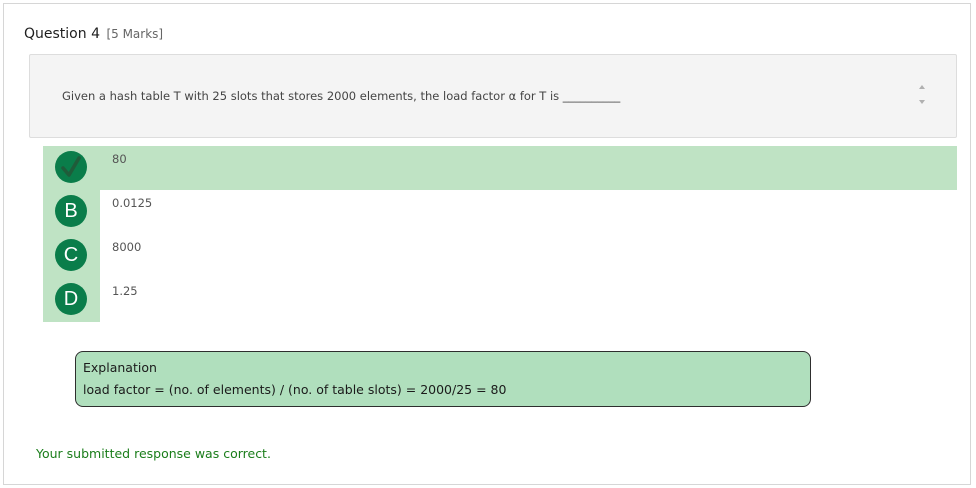 The image size is (976, 488). What do you see at coordinates (135, 34) in the screenshot?
I see `question-marks: [5 Marks]` at bounding box center [135, 34].